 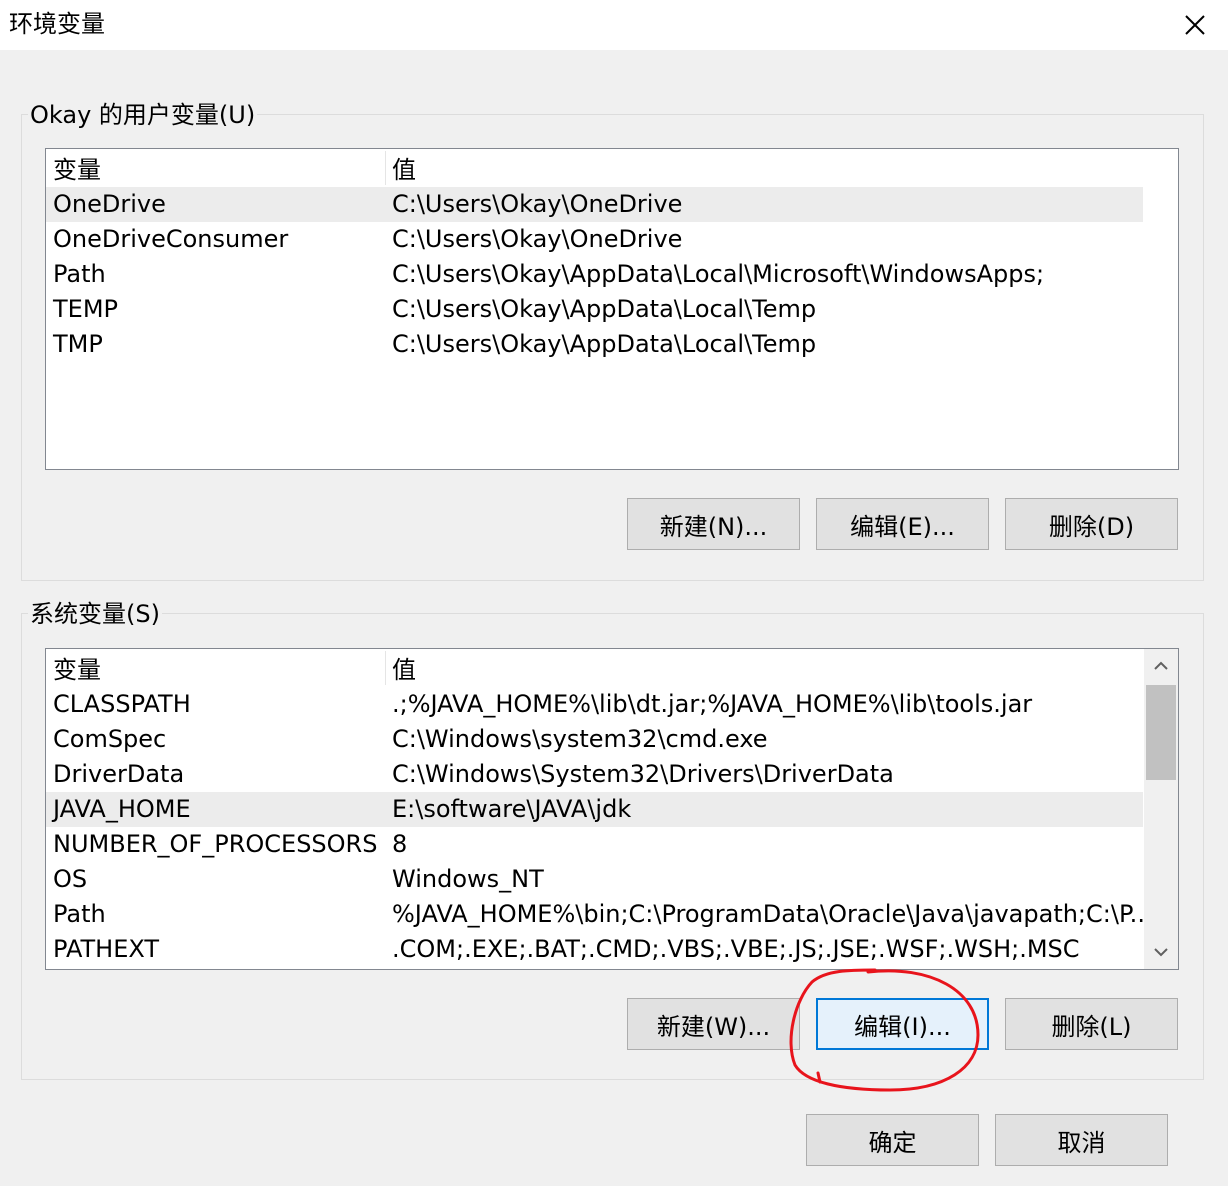 What do you see at coordinates (1091, 1024) in the screenshot?
I see `system-delete-button: 删除(L)` at bounding box center [1091, 1024].